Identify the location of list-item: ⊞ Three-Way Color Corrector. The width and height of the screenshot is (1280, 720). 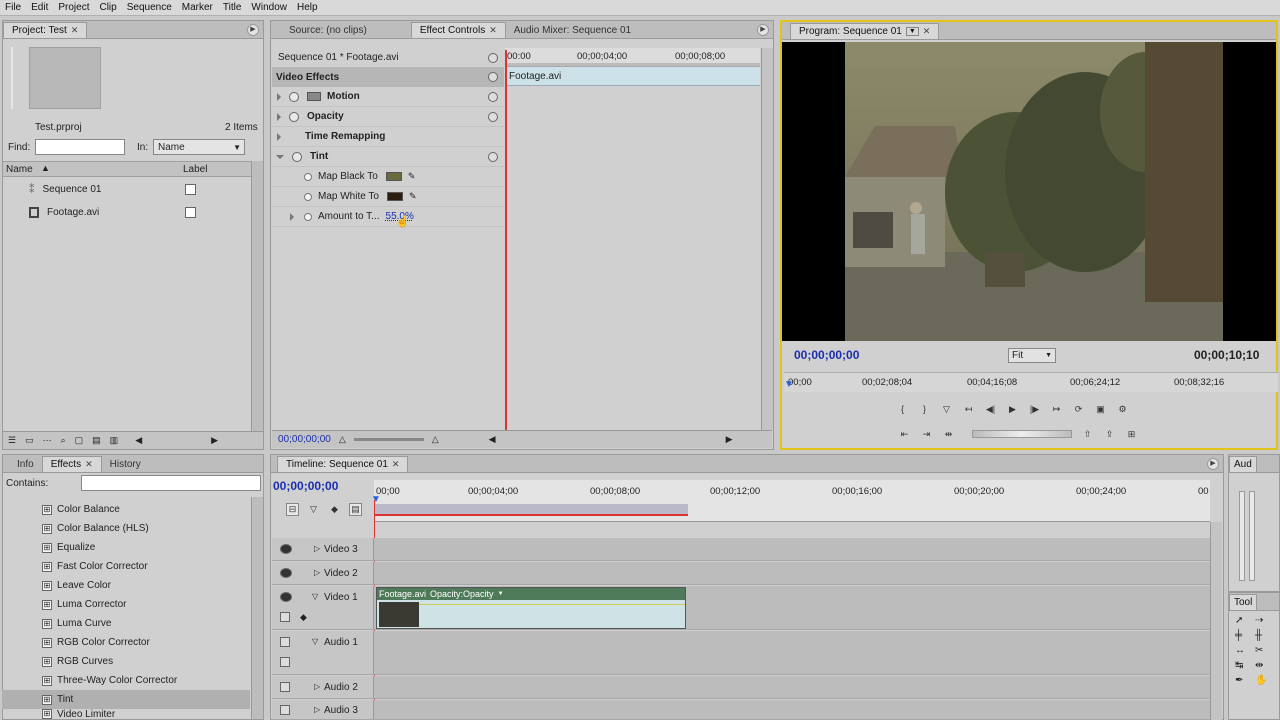
(109, 680).